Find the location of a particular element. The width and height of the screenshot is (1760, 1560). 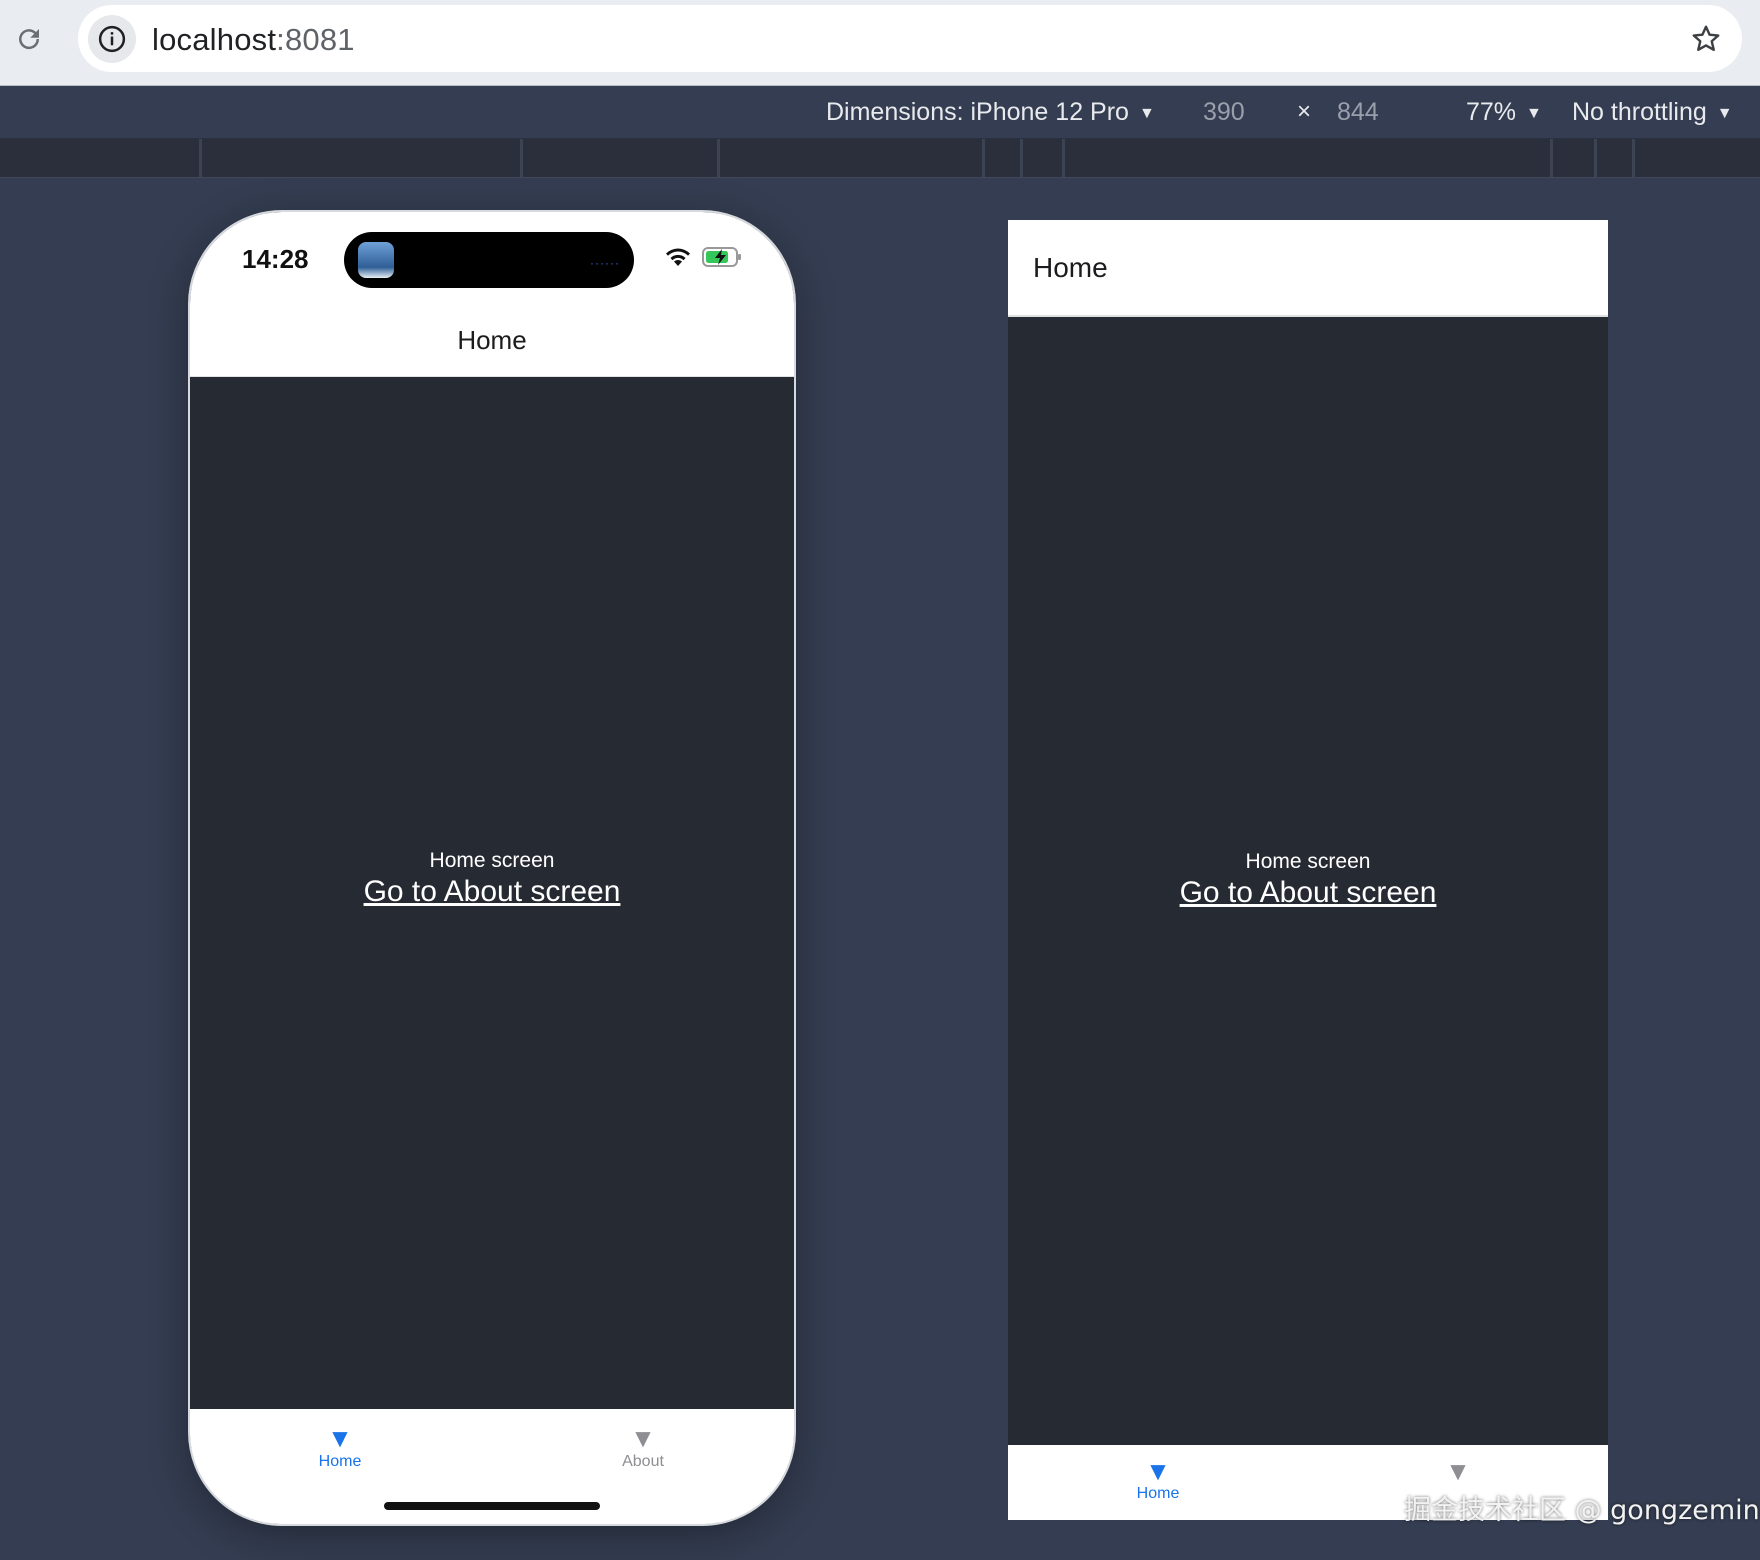

star-icon is located at coordinates (1706, 38).